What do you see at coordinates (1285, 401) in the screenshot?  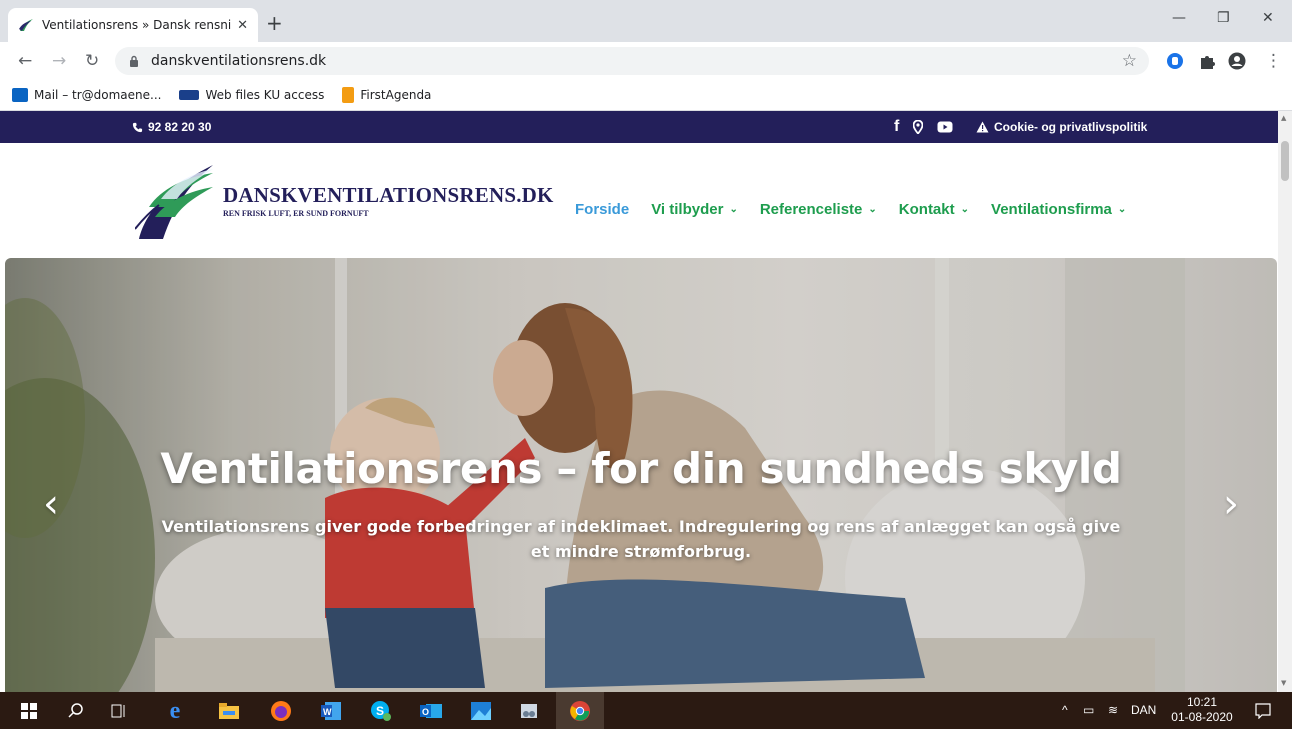 I see `page-scrollbar: ▲ ▼` at bounding box center [1285, 401].